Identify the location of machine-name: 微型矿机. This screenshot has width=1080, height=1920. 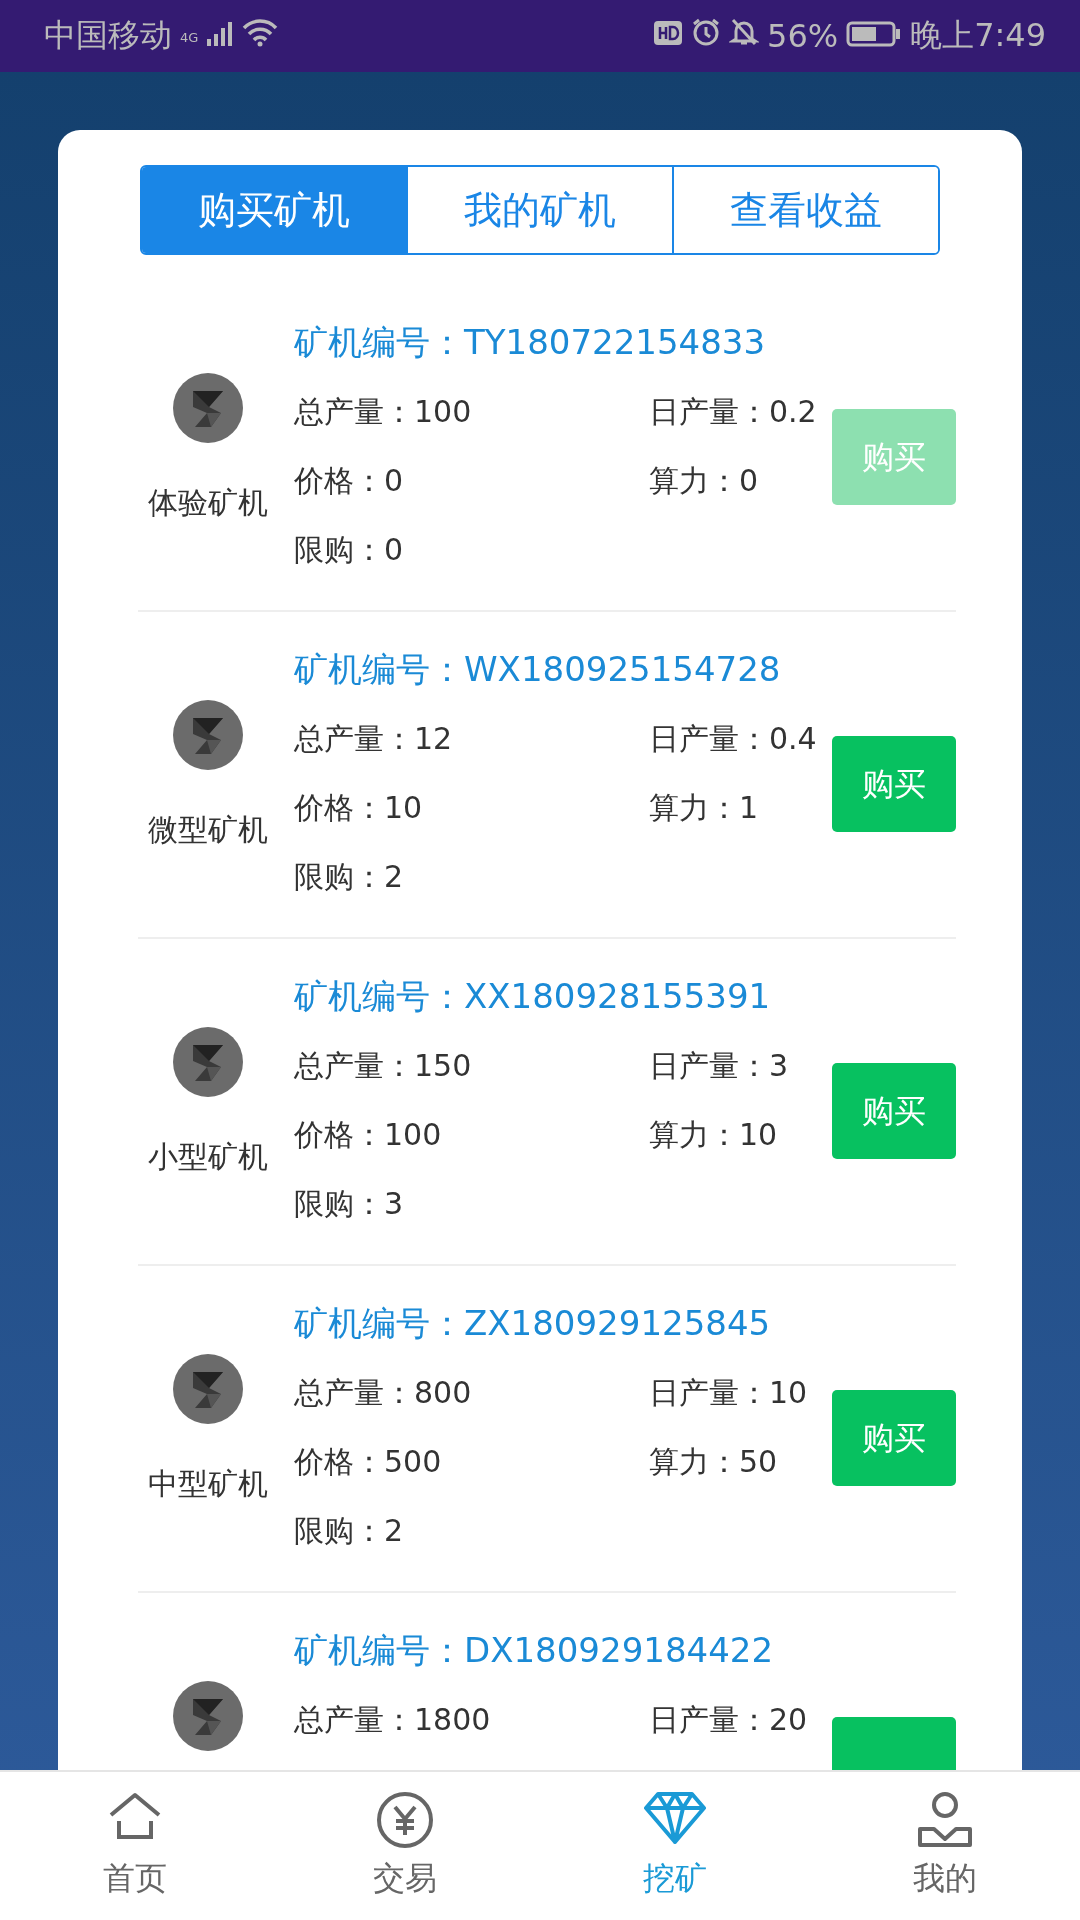
(208, 830).